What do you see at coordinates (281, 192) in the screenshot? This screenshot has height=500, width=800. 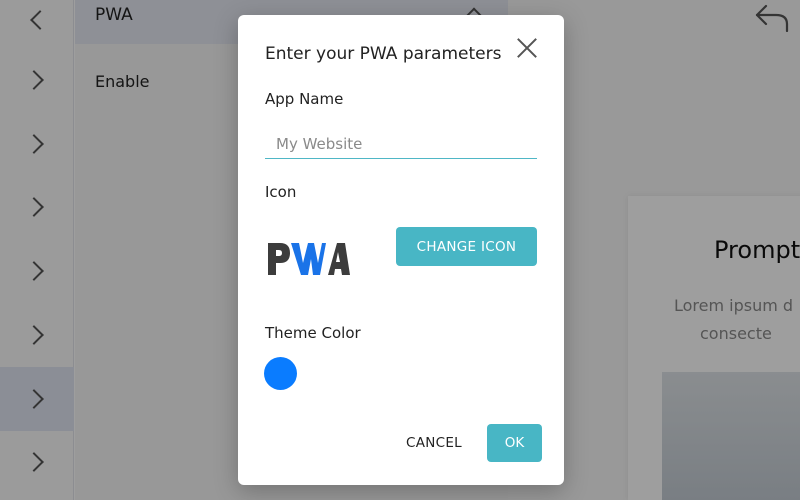 I see `icon-label: Icon` at bounding box center [281, 192].